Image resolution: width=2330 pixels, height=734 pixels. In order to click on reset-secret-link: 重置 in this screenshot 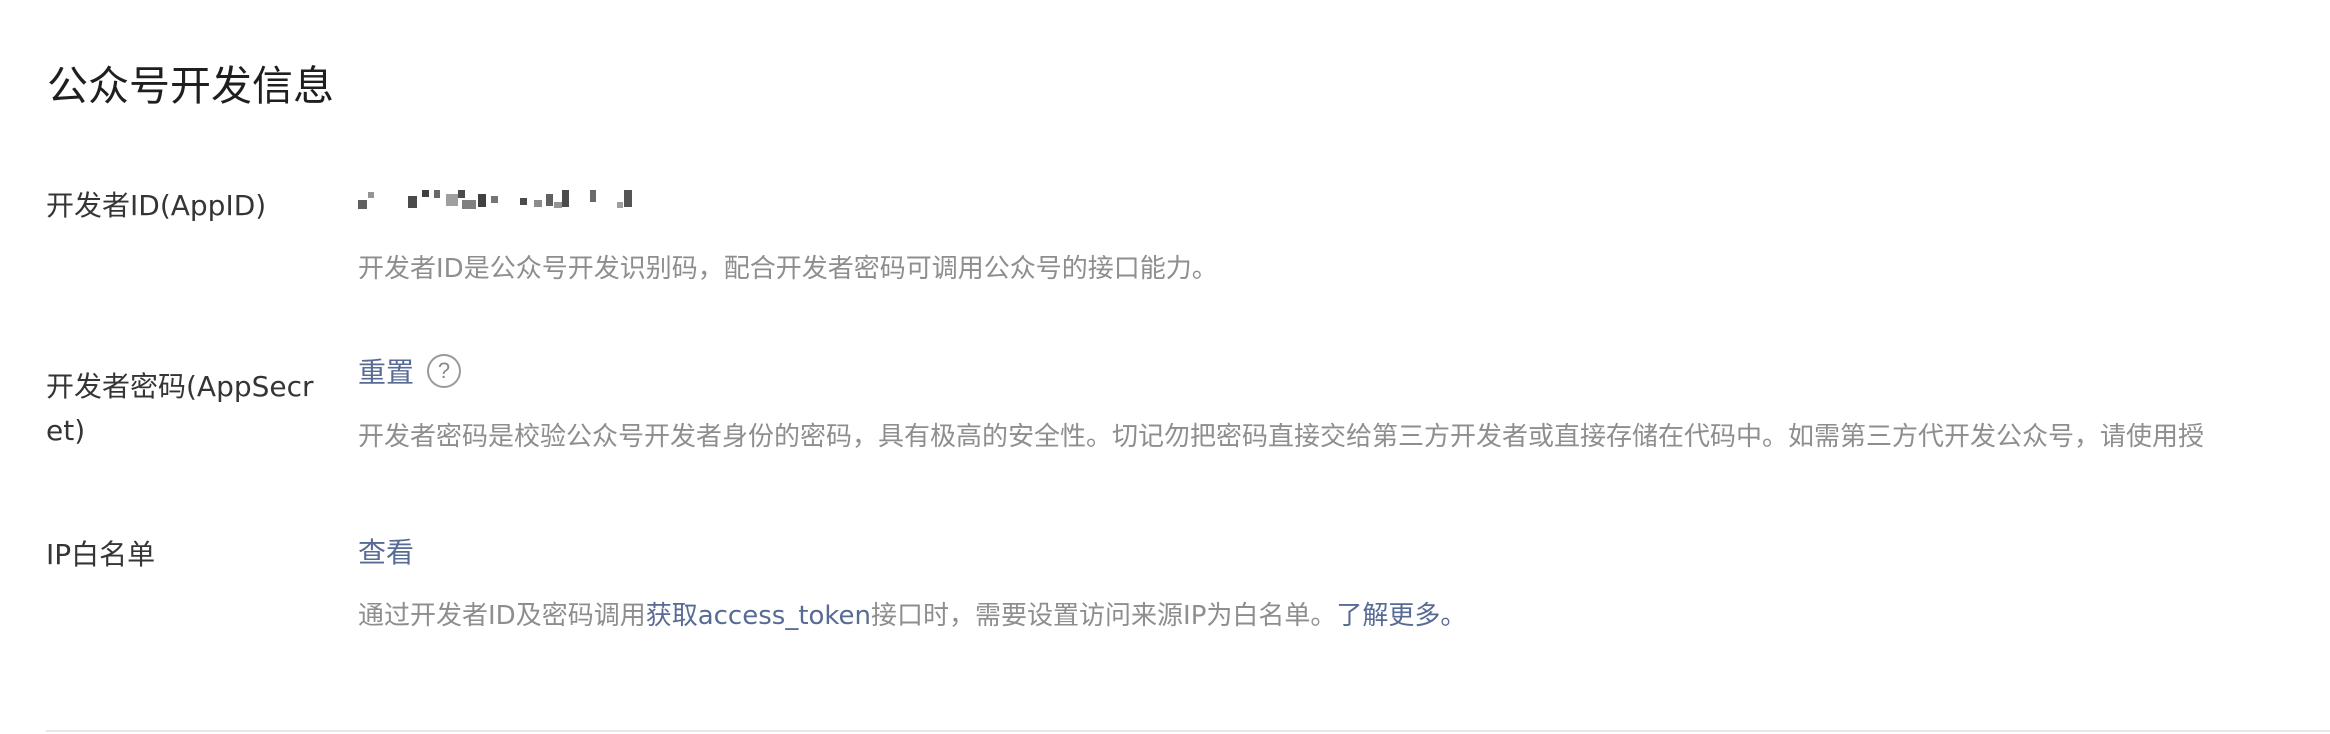, I will do `click(386, 373)`.